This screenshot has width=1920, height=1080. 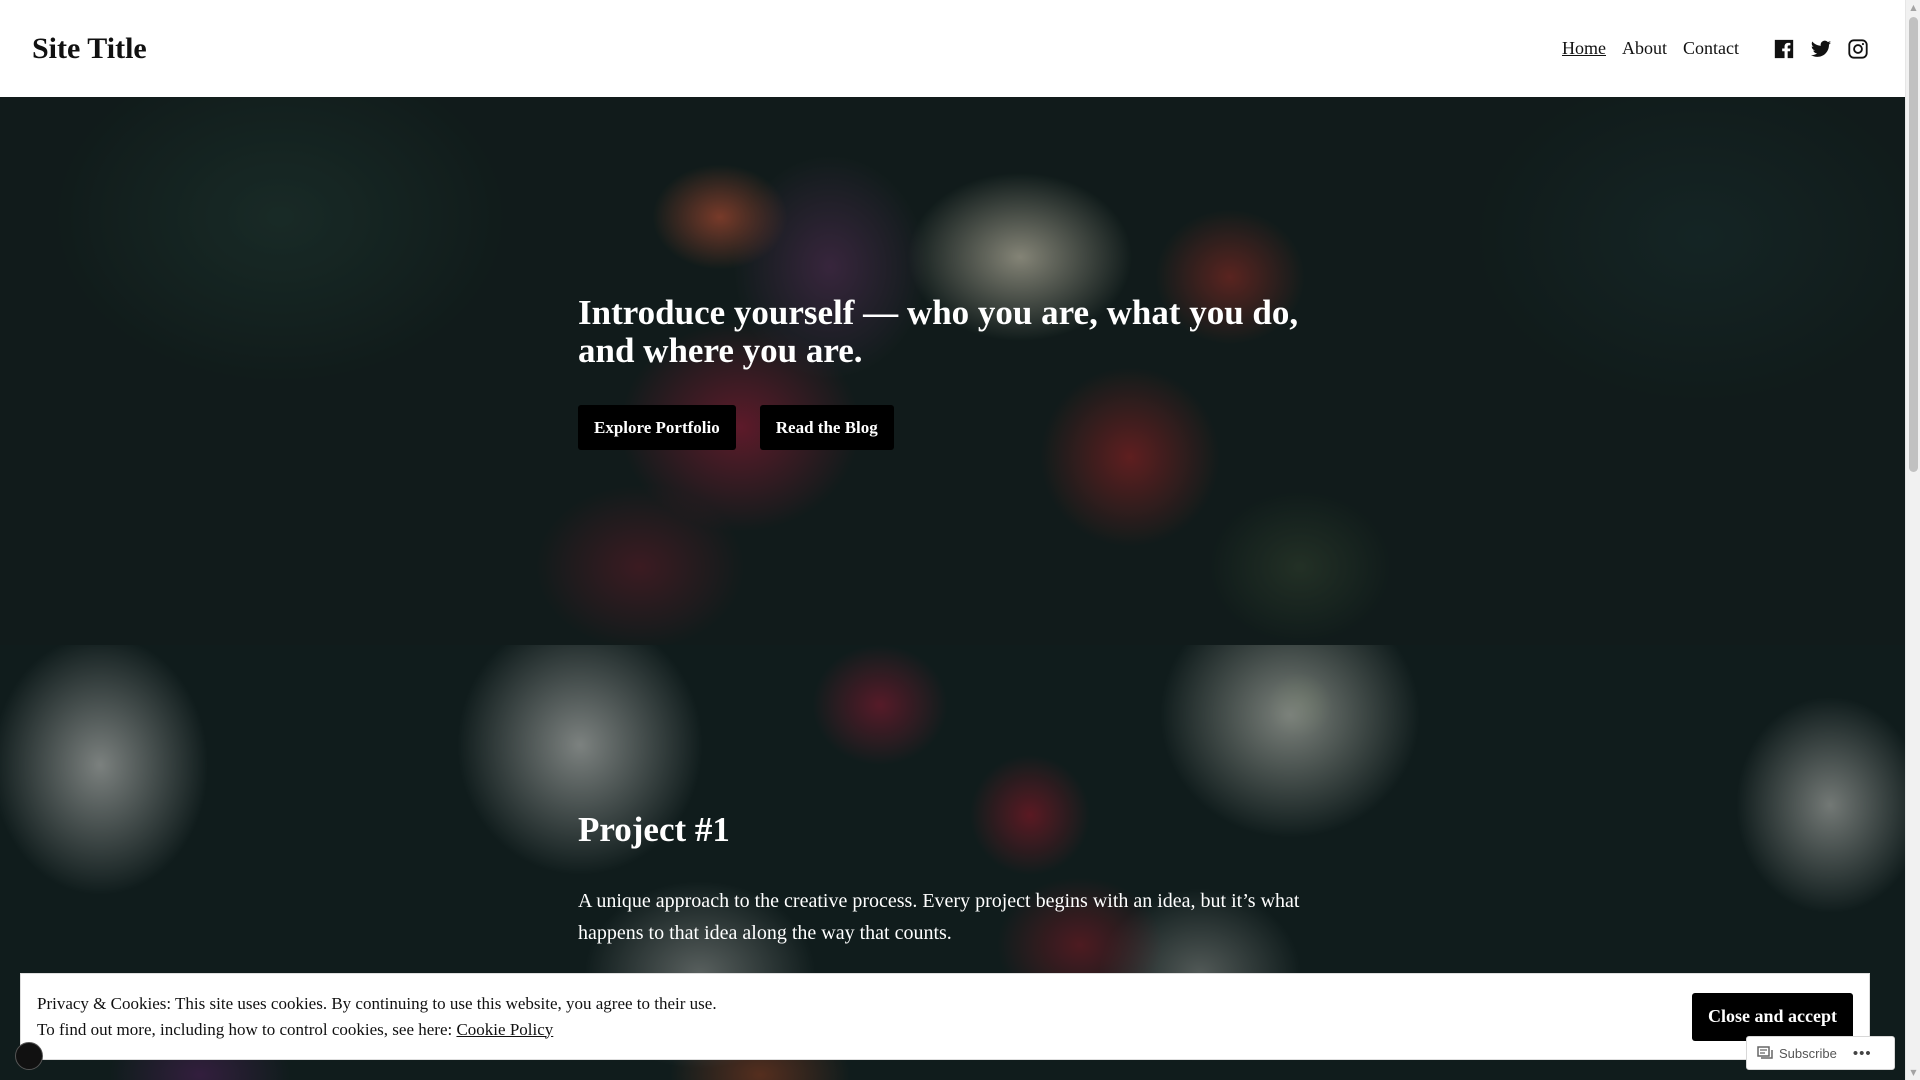 I want to click on nav-item-contact: Contact, so click(x=1711, y=48).